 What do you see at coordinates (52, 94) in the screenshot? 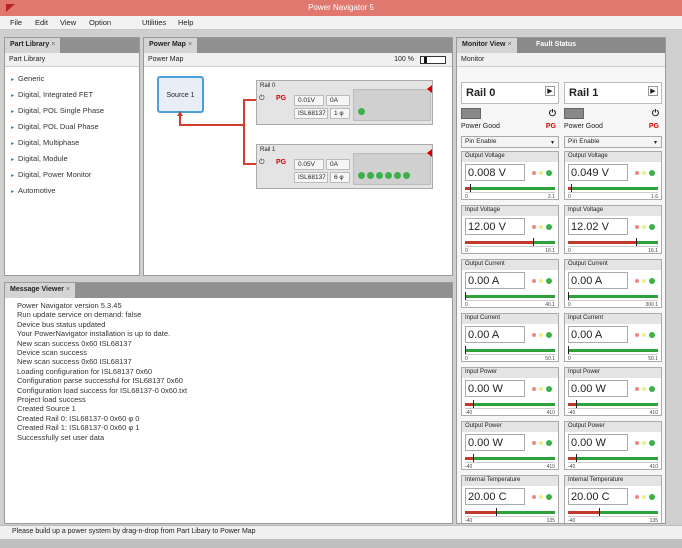
I see `library-item: ▸ Digital, Integrated FET` at bounding box center [52, 94].